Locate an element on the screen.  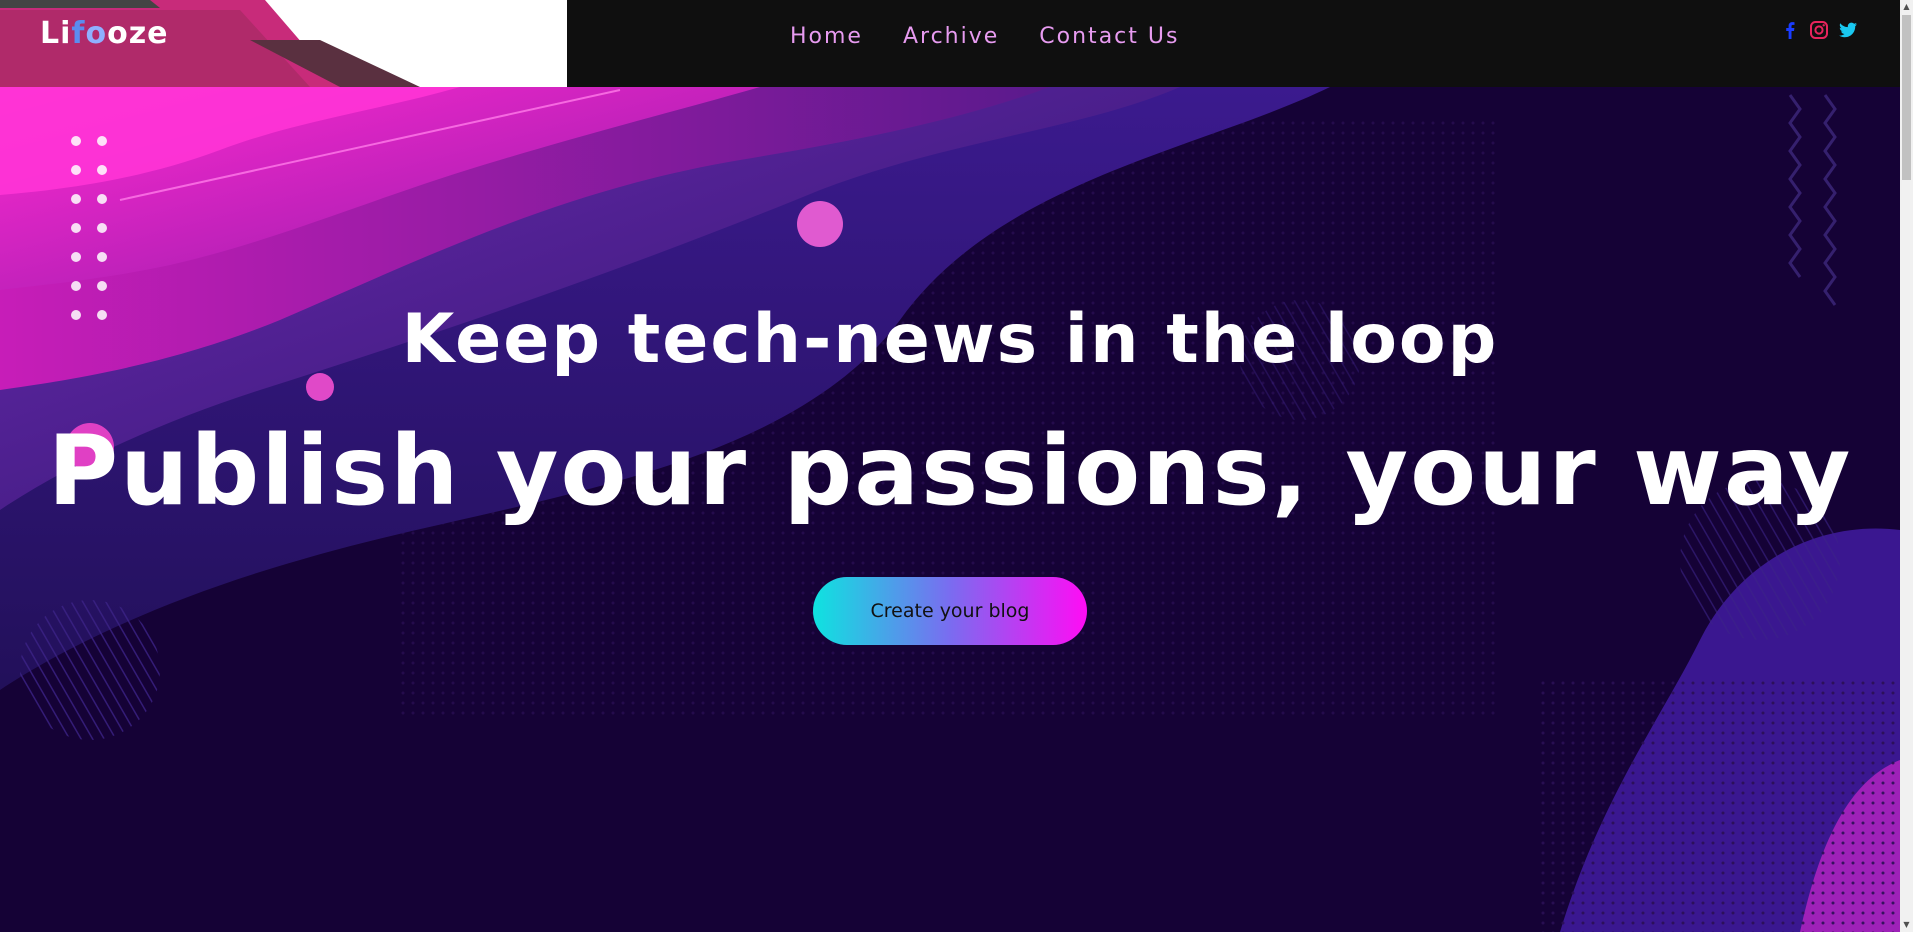
main-nav: Home Archive Contact Us is located at coordinates (984, 36).